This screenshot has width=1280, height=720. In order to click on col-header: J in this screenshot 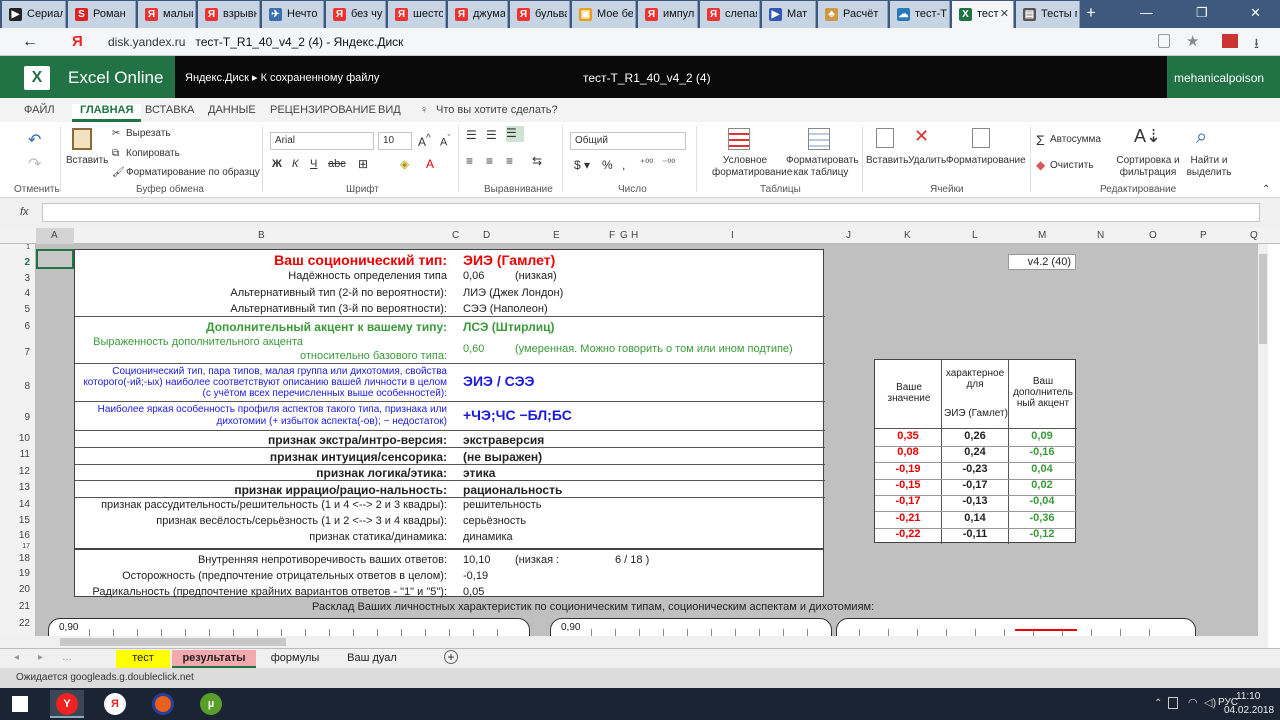, I will do `click(848, 235)`.